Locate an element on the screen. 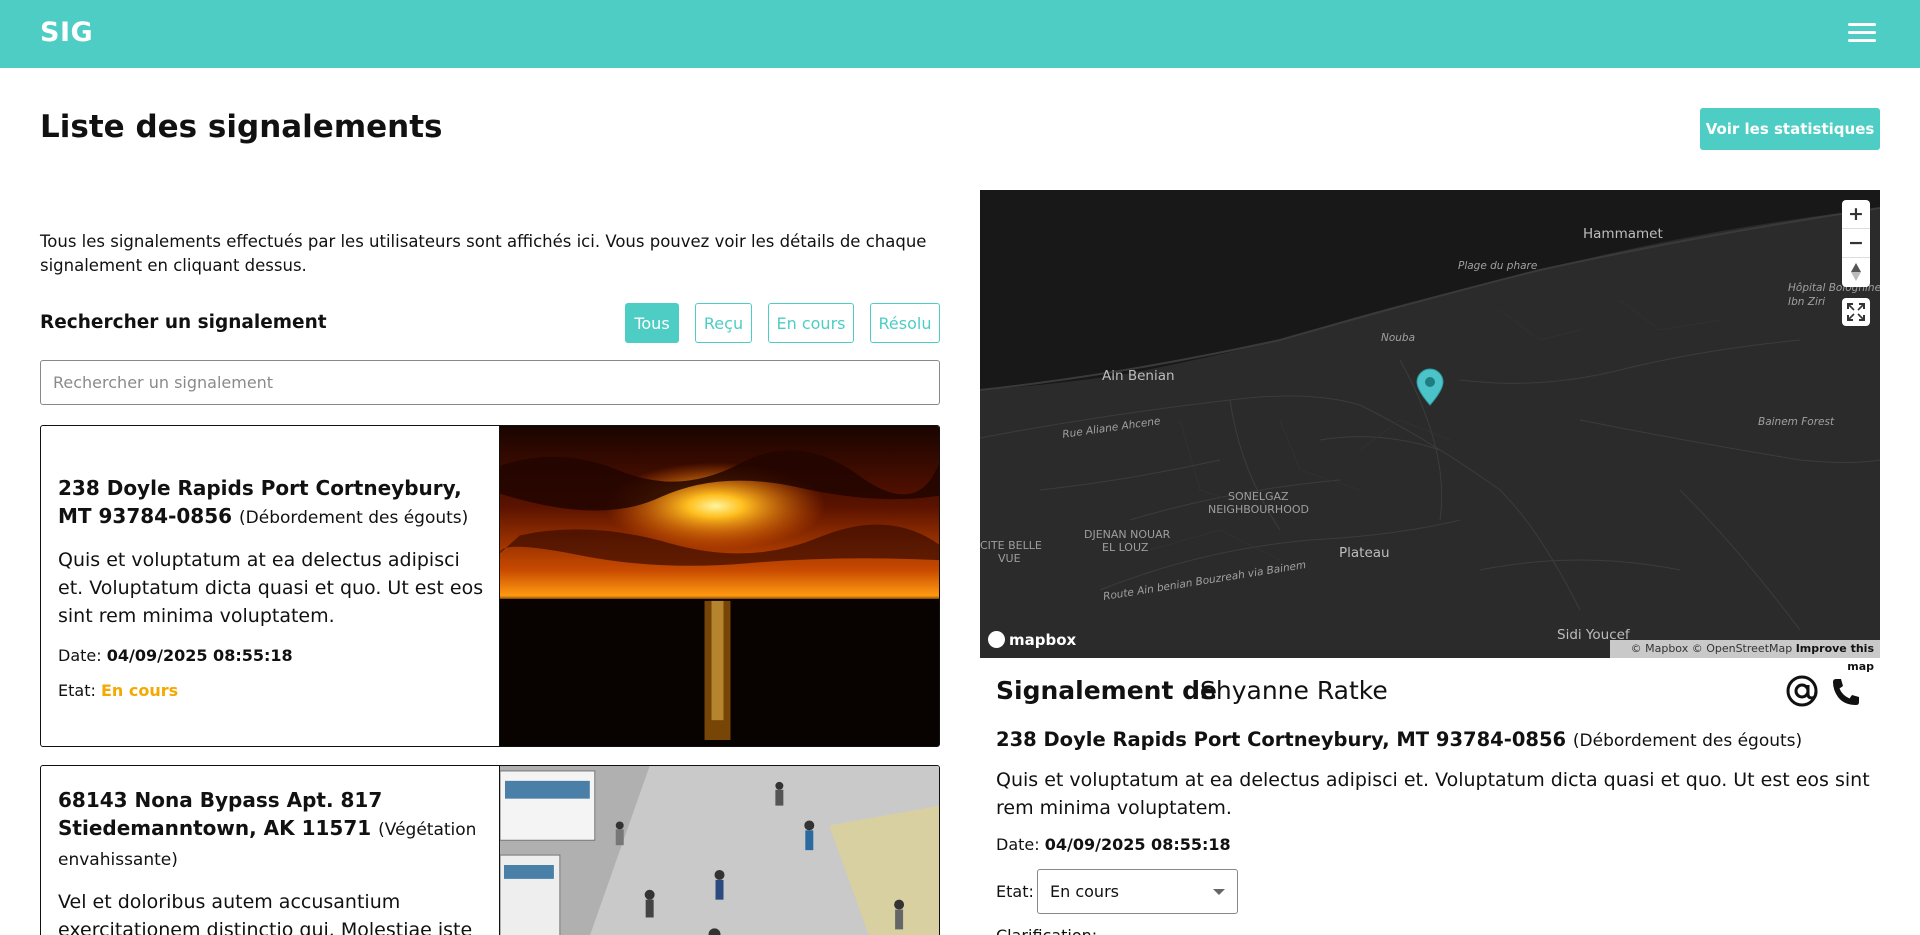 Image resolution: width=1920 pixels, height=935 pixels. map-zoom-controls: + − is located at coordinates (1856, 243).